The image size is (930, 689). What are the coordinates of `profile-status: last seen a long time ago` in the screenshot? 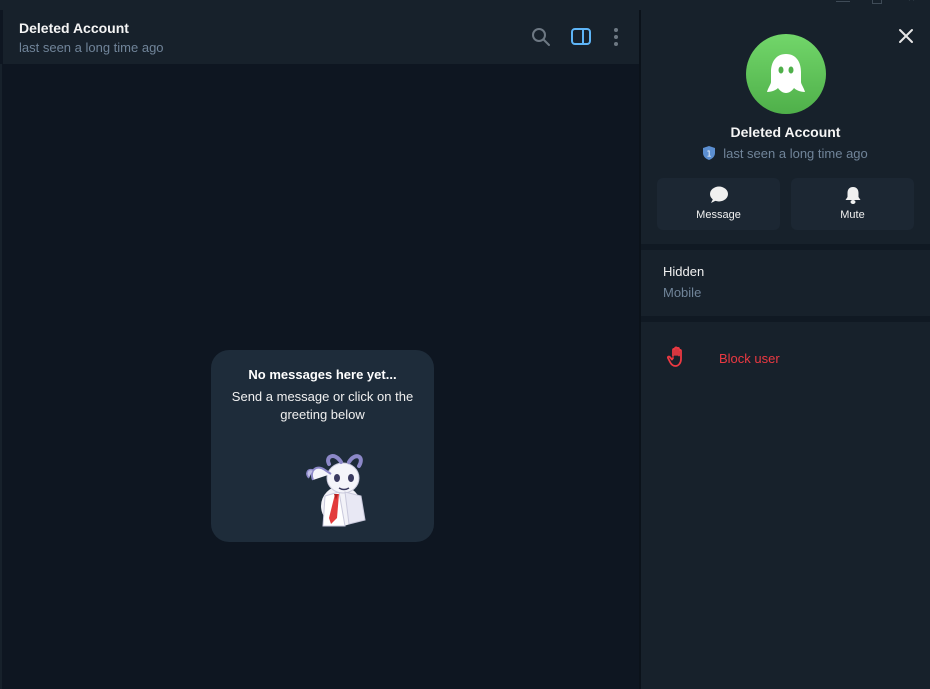 It's located at (795, 153).